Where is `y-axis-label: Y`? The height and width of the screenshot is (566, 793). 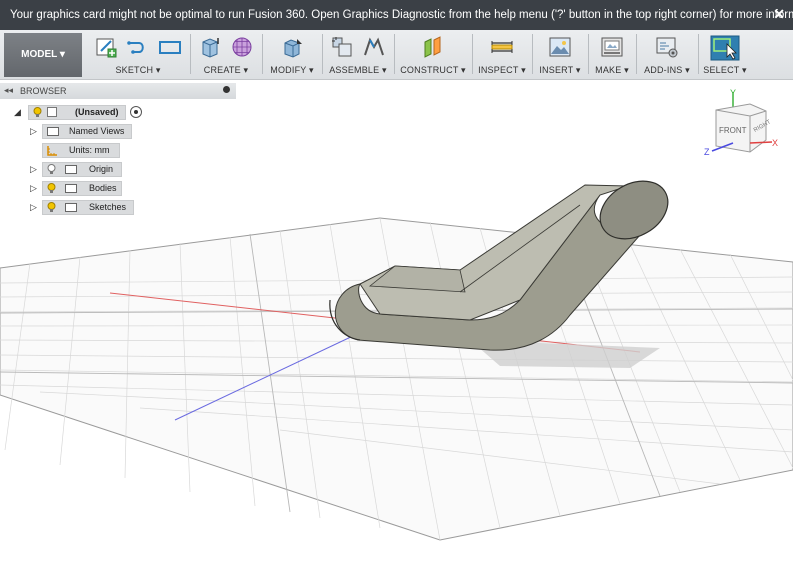 y-axis-label: Y is located at coordinates (733, 93).